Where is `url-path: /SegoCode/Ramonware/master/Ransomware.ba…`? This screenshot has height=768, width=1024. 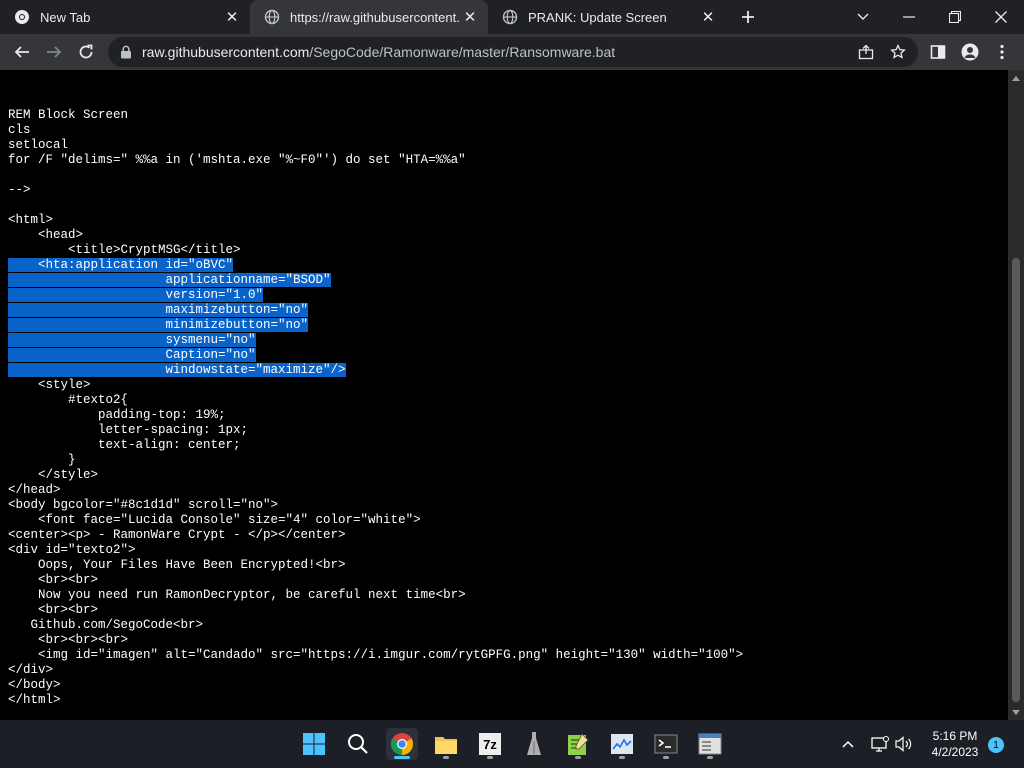
url-path: /SegoCode/Ramonware/master/Ransomware.ba… is located at coordinates (462, 52).